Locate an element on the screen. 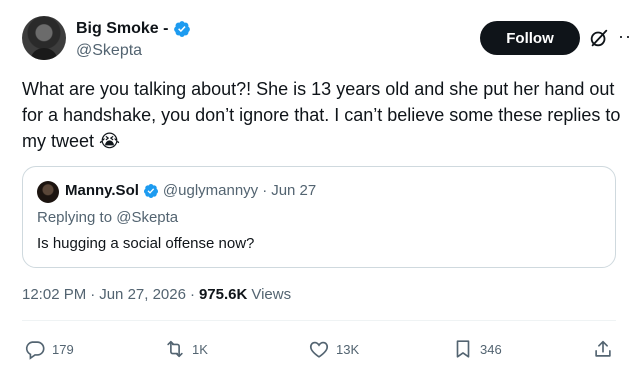 This screenshot has width=634, height=377. bookmark-button: 346 is located at coordinates (477, 349).